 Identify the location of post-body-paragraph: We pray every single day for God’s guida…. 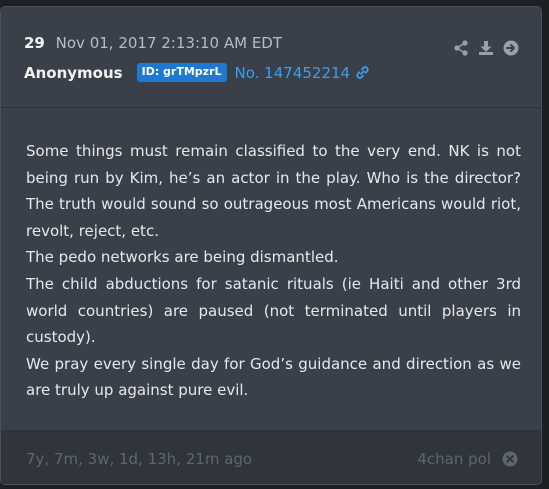
(273, 377).